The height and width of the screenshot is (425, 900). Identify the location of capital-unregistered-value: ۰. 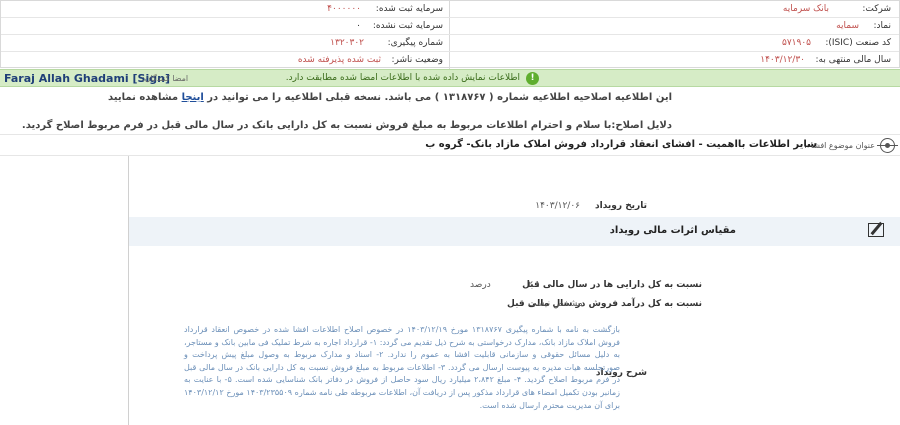
(358, 26).